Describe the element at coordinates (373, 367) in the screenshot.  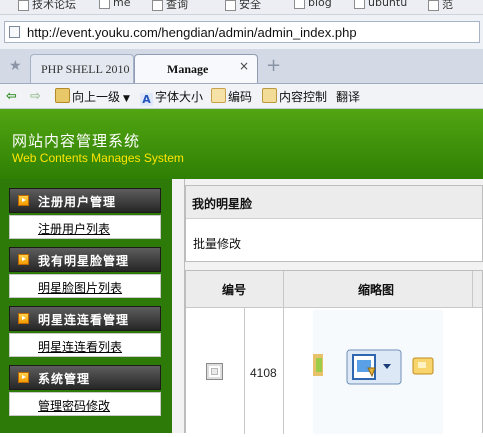
I see `thumbnail-toolbar-graphic` at that location.